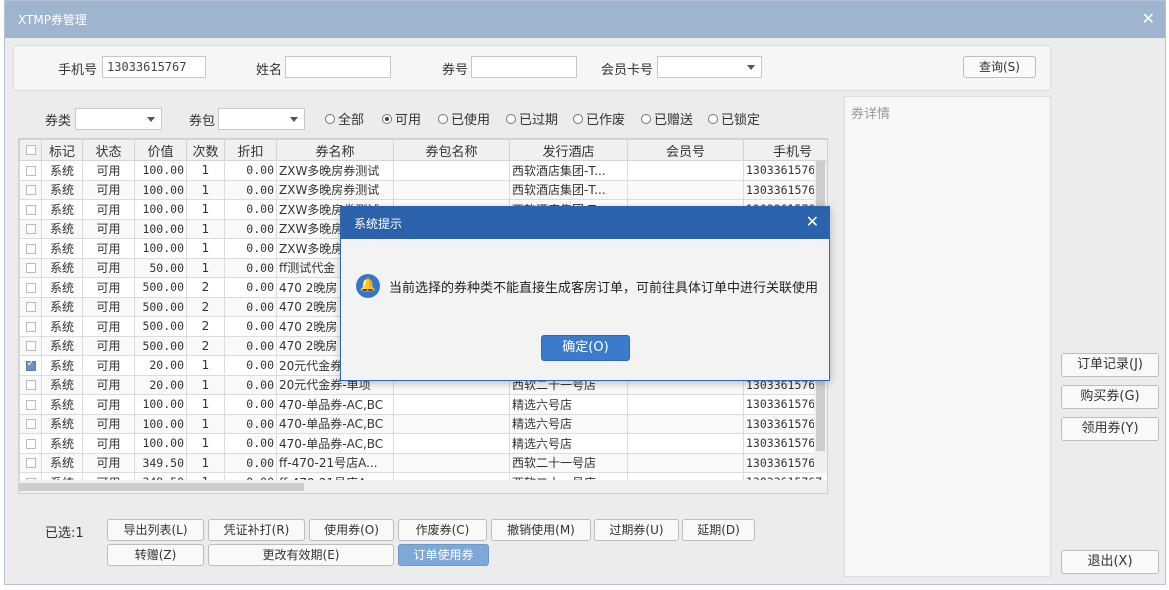 Image resolution: width=1169 pixels, height=590 pixels. What do you see at coordinates (709, 67) in the screenshot?
I see `member-card-select` at bounding box center [709, 67].